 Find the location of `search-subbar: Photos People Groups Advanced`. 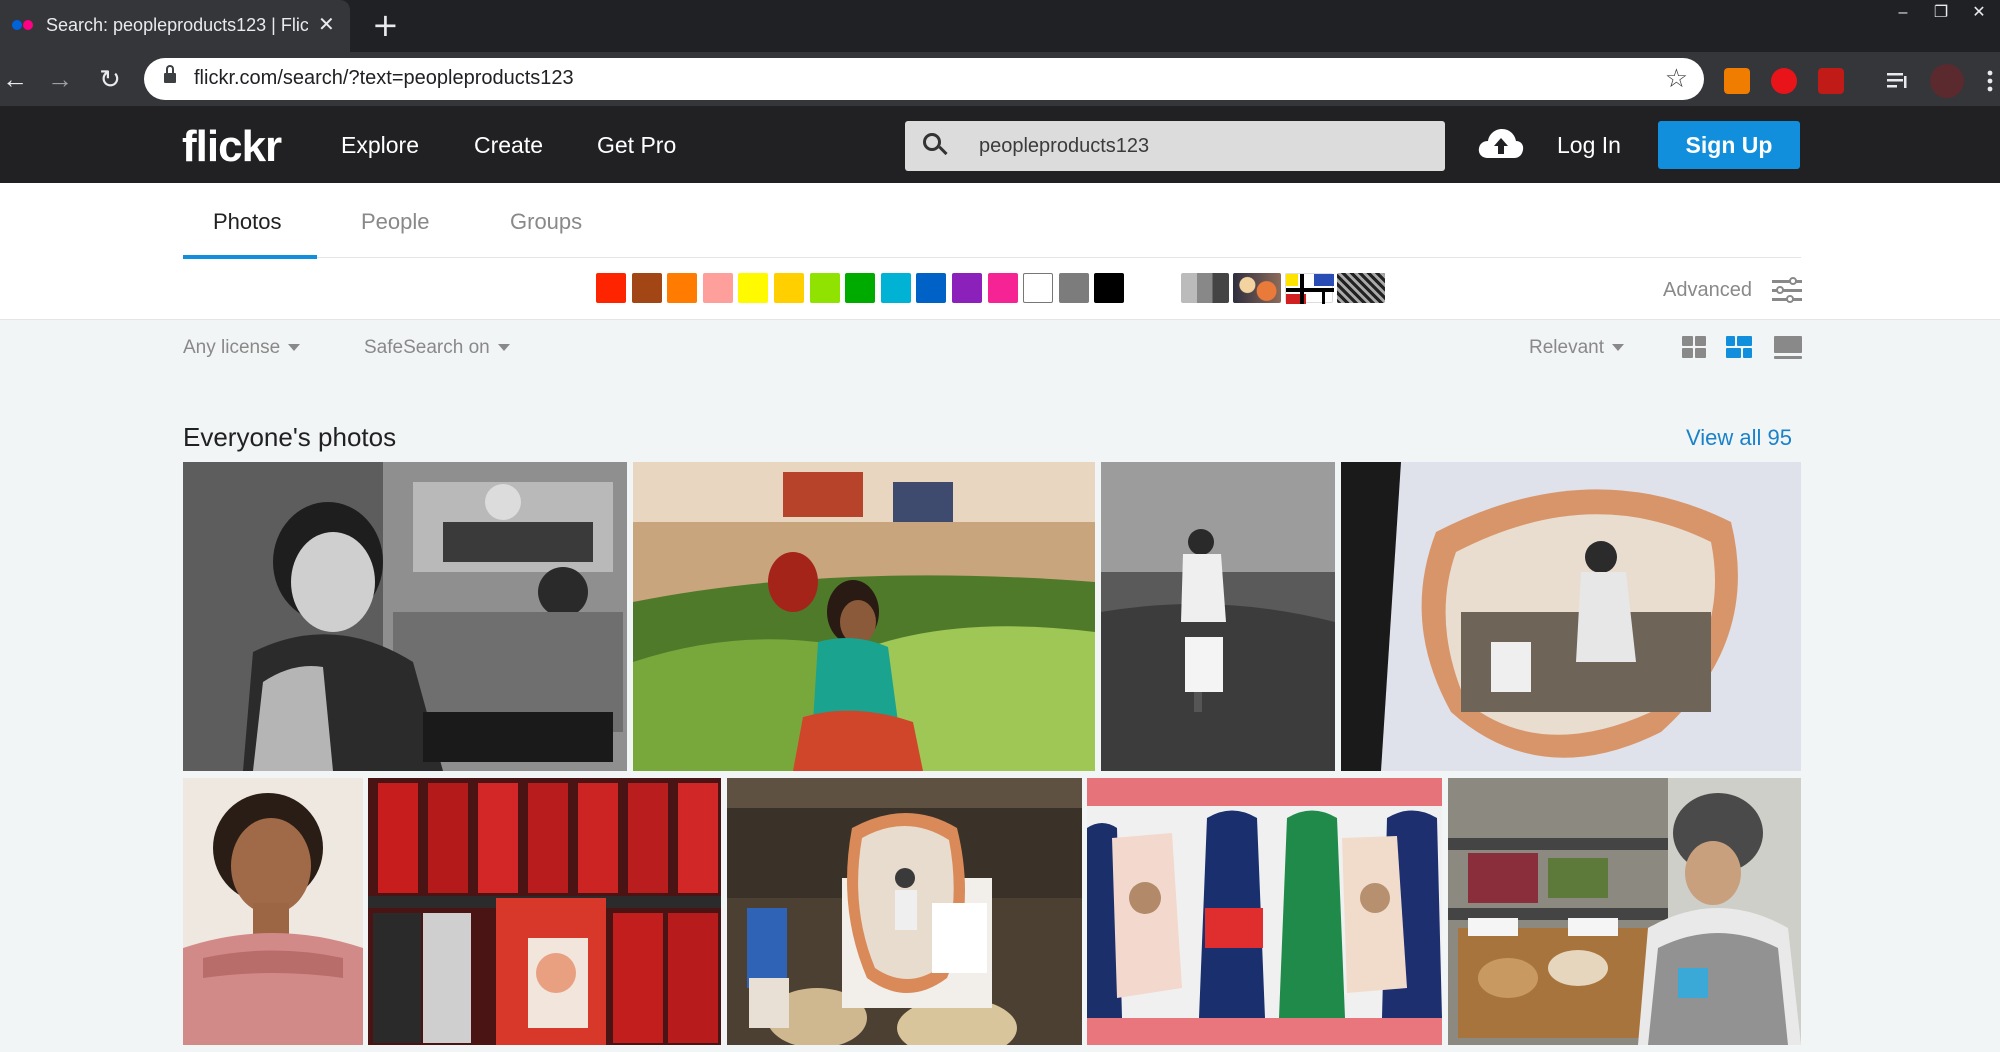

search-subbar: Photos People Groups Advanced is located at coordinates (1000, 251).